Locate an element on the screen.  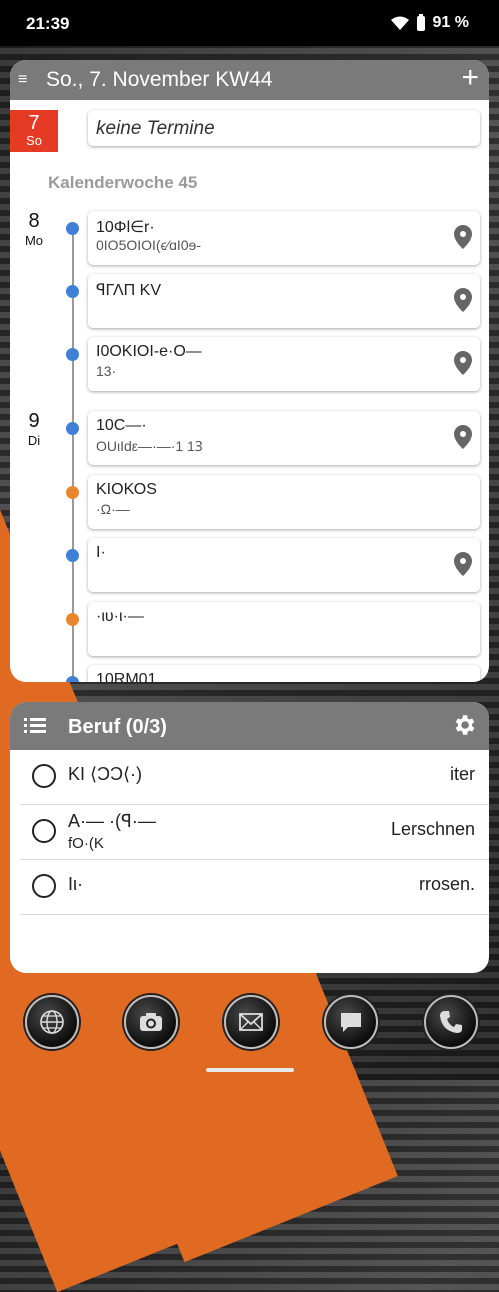
dock-phone-button is located at coordinates (451, 1022).